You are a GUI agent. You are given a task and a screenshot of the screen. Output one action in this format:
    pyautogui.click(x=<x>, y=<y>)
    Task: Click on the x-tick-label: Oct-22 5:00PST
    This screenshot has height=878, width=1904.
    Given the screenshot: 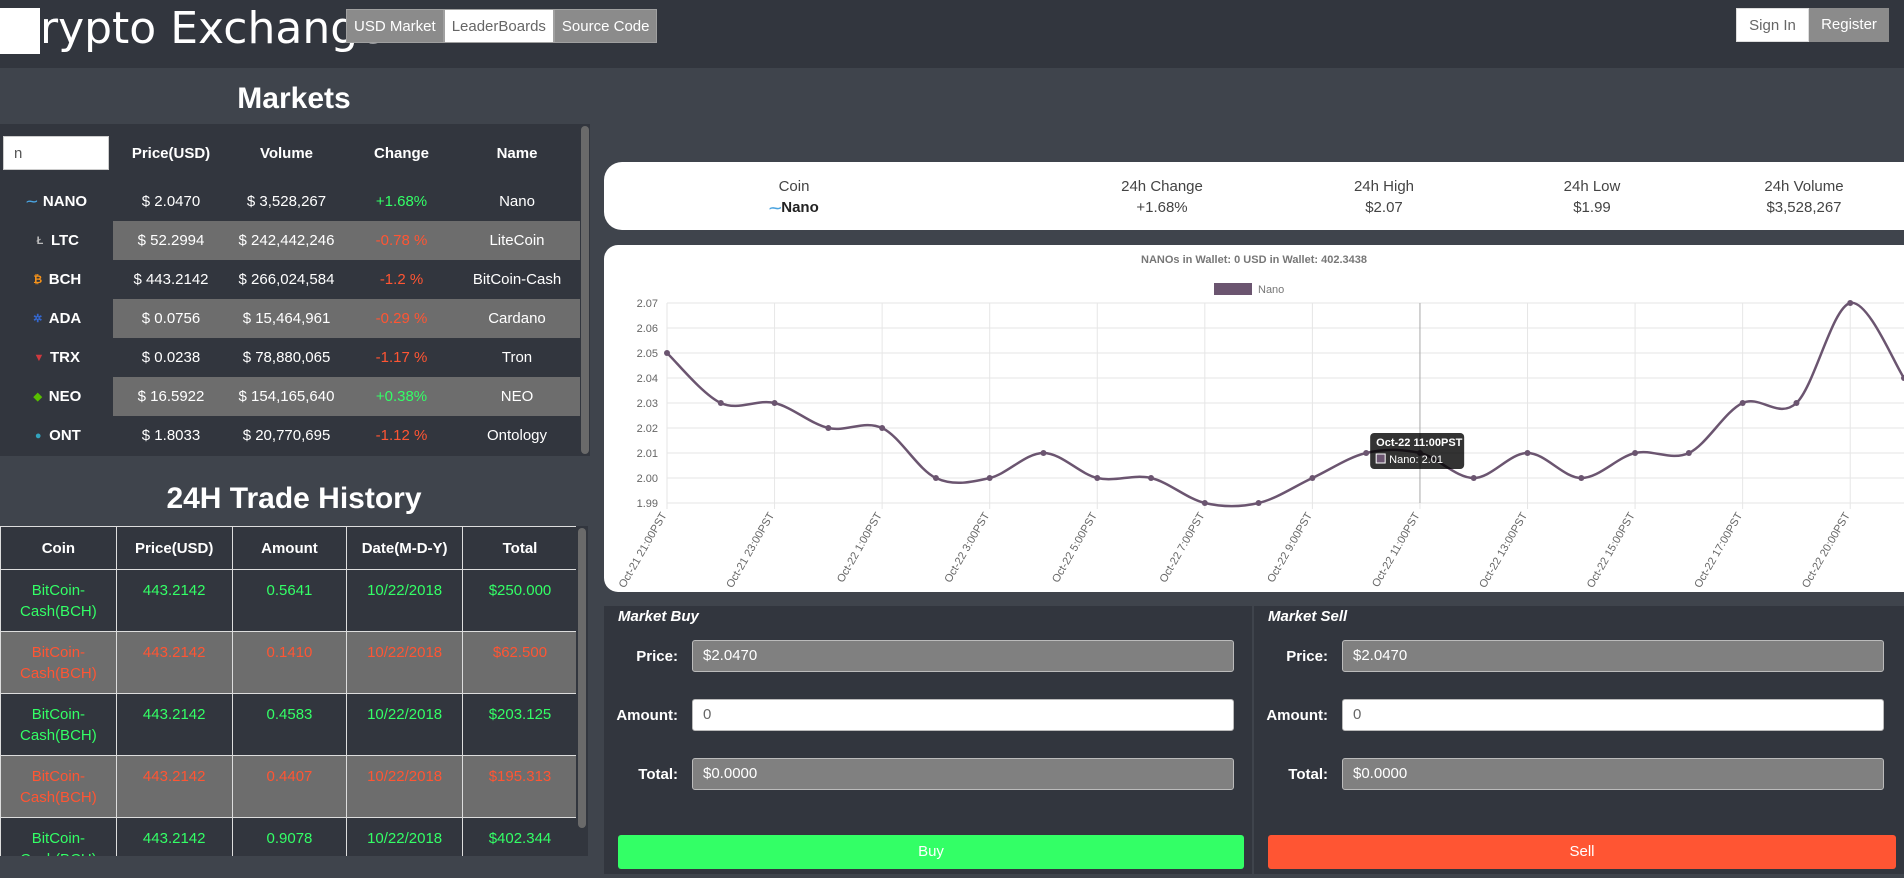 What is the action you would take?
    pyautogui.click(x=1075, y=547)
    